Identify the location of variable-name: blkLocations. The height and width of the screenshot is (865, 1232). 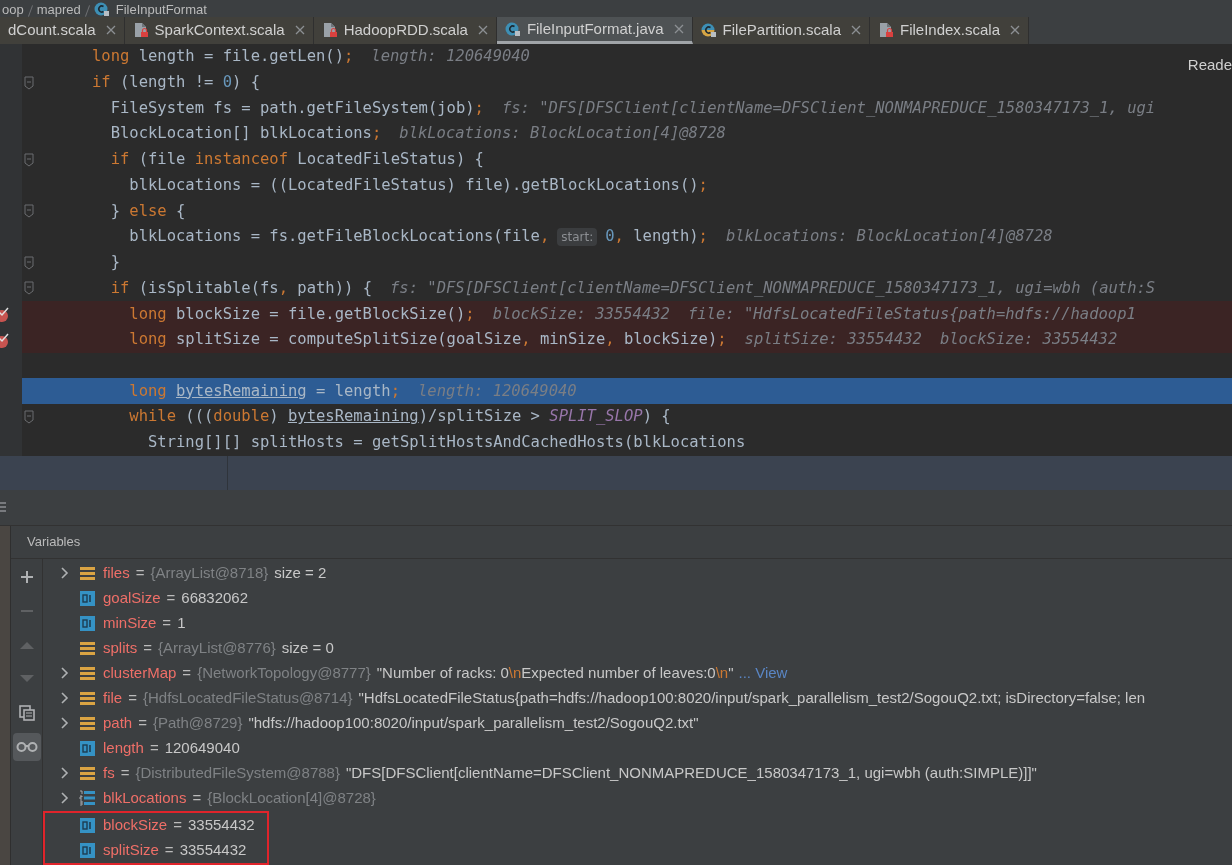
(145, 798).